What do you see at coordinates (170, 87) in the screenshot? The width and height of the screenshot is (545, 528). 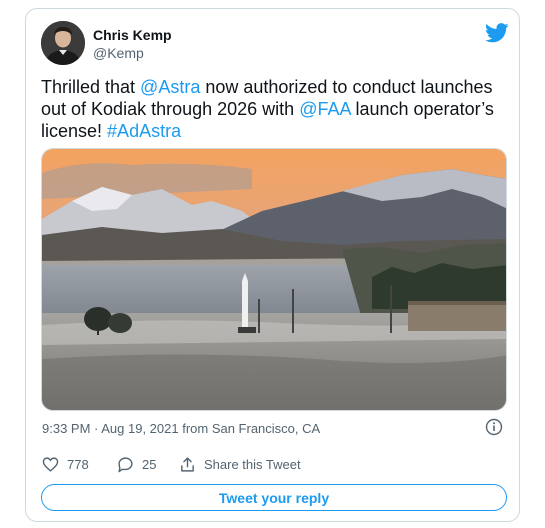 I see `mention-astra-link: @Astra` at bounding box center [170, 87].